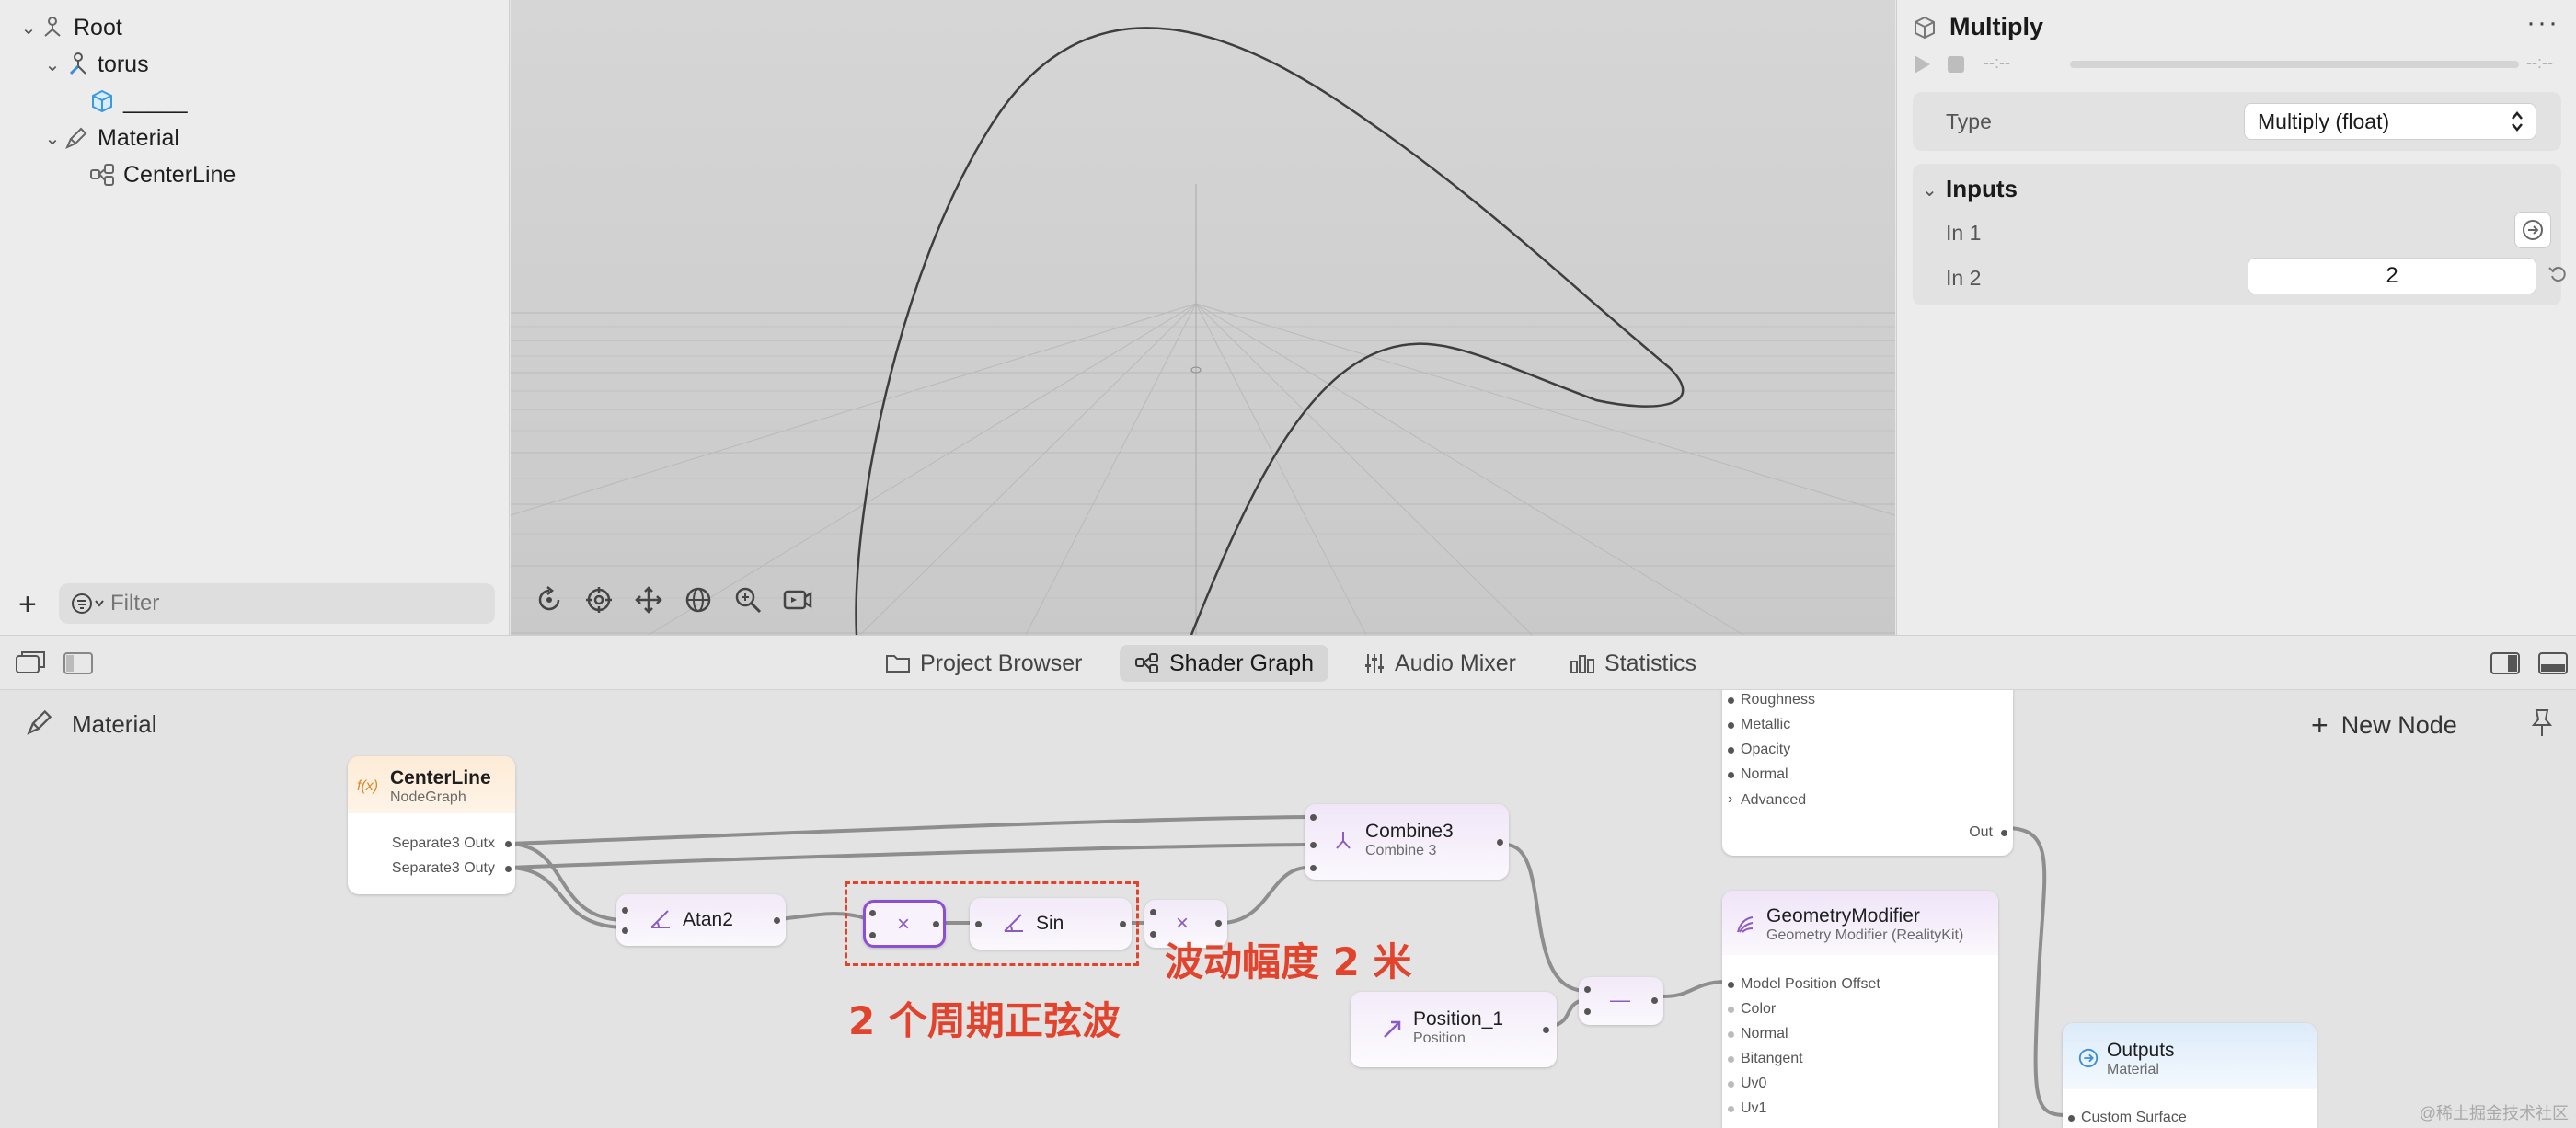  What do you see at coordinates (2542, 23) in the screenshot?
I see `more-options-button: ···` at bounding box center [2542, 23].